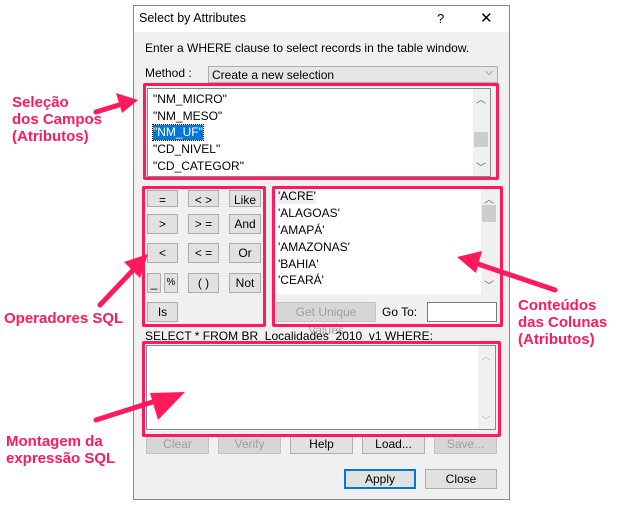  I want to click on arrow-fields, so click(109, 108).